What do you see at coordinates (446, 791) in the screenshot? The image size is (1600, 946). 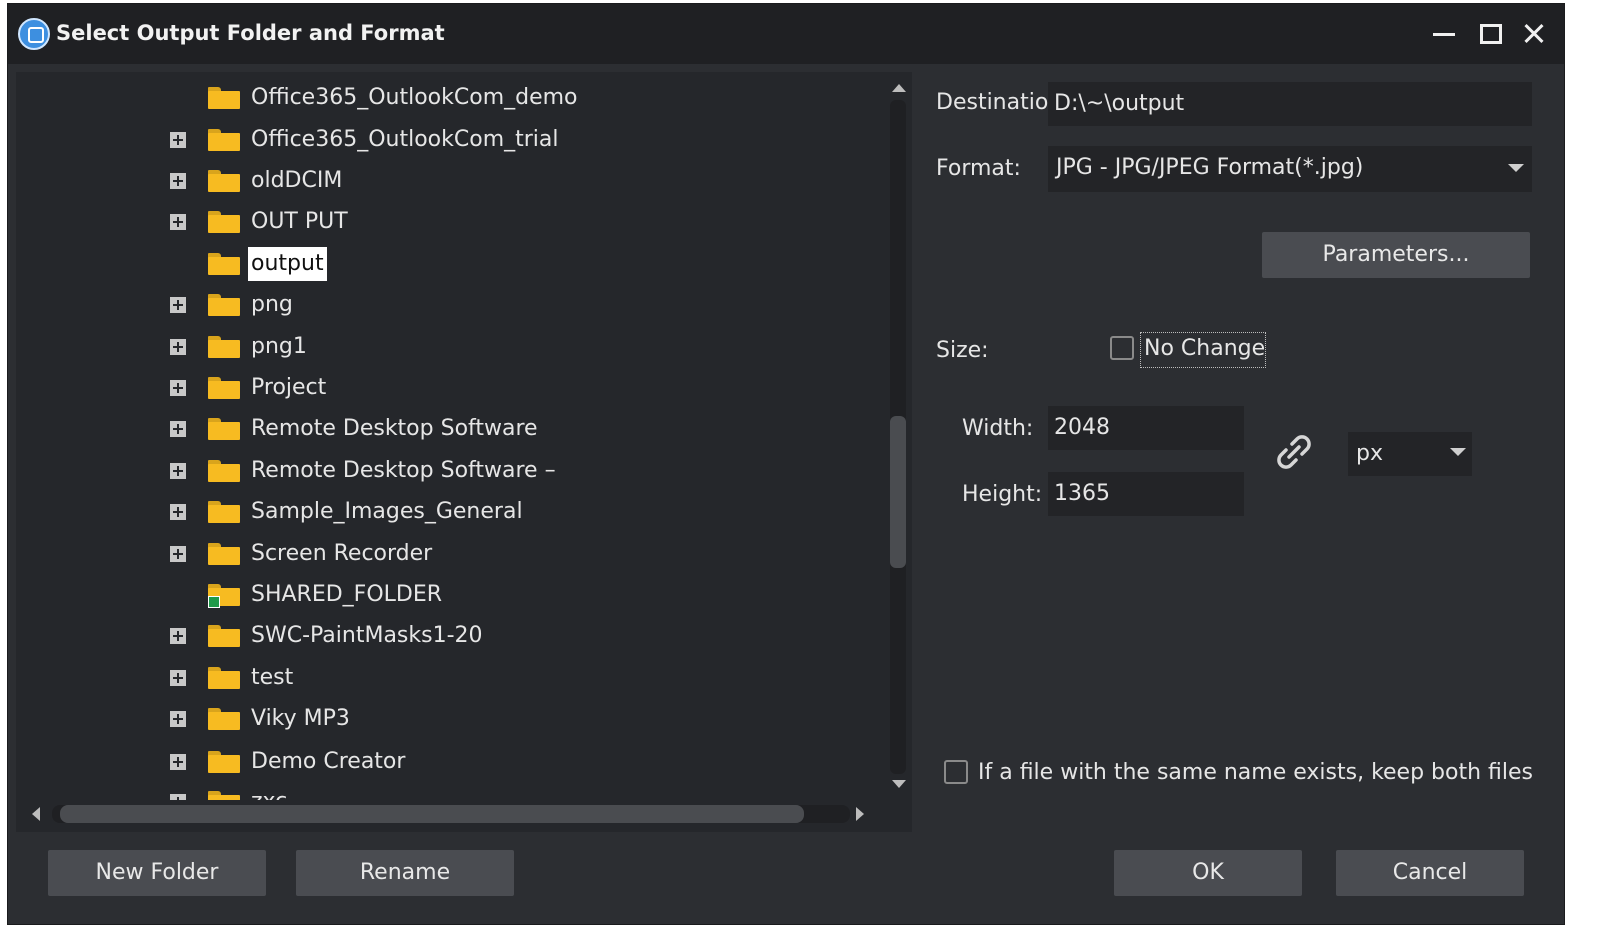 I see `tree-row: zxc` at bounding box center [446, 791].